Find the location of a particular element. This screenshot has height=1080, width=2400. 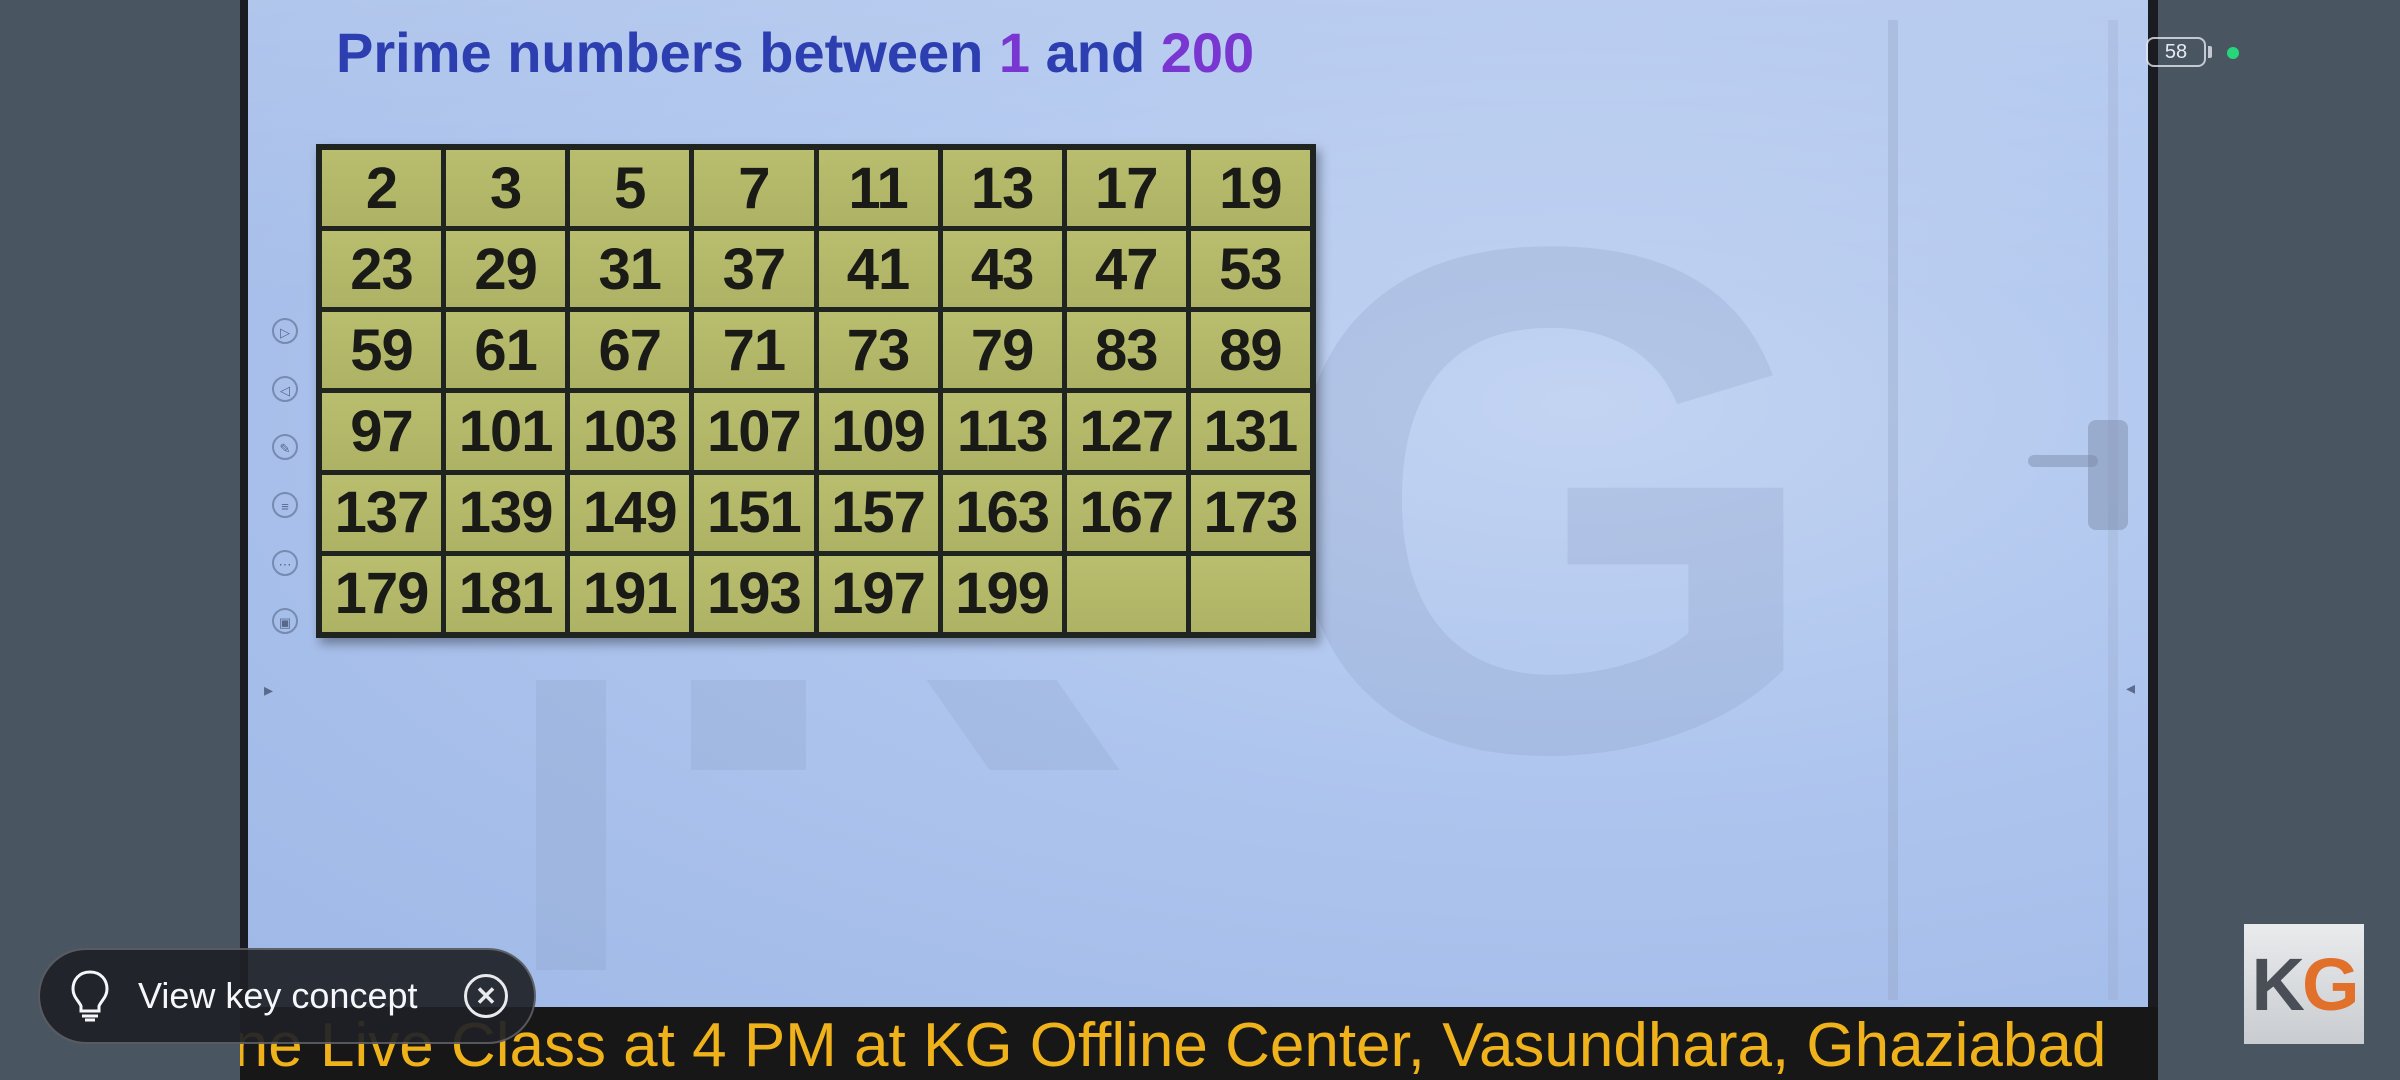

background-door is located at coordinates (2003, 510).